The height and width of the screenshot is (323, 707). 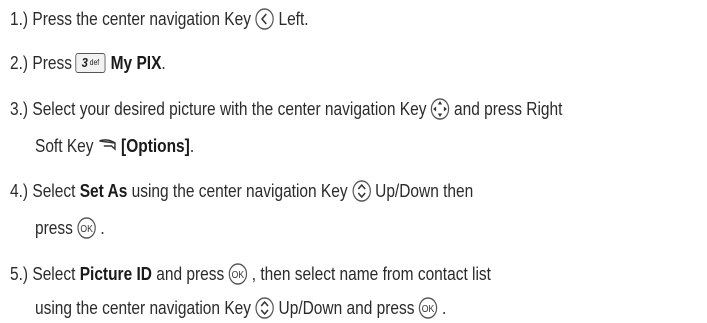 I want to click on step-number: 5.), so click(x=19, y=274).